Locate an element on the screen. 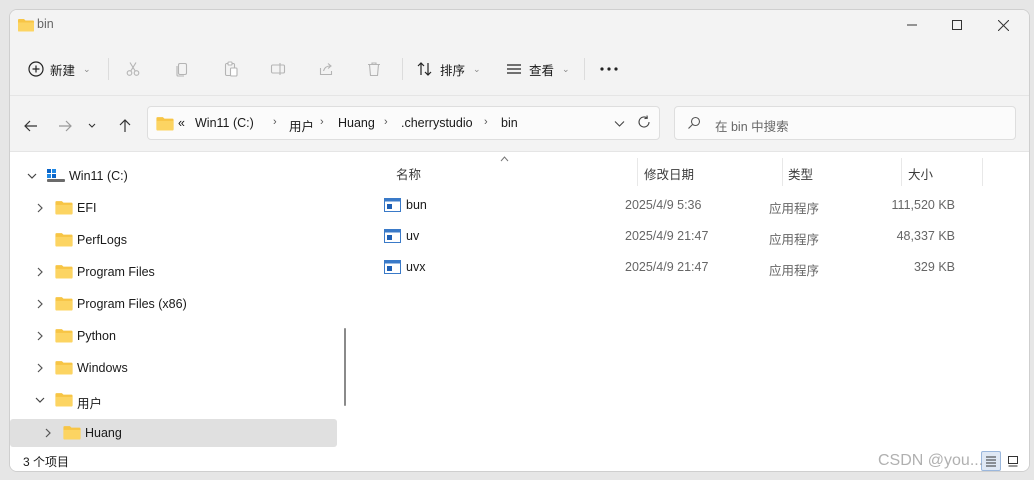  details-view-button is located at coordinates (991, 461).